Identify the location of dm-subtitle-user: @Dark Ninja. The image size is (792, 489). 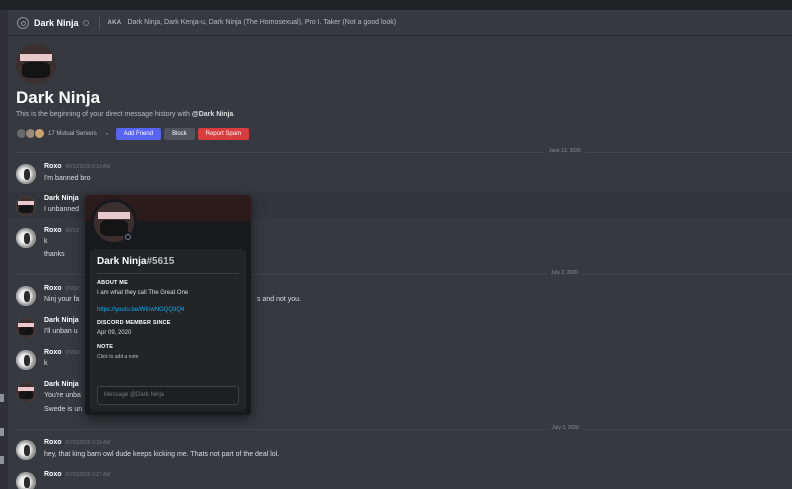
(212, 114).